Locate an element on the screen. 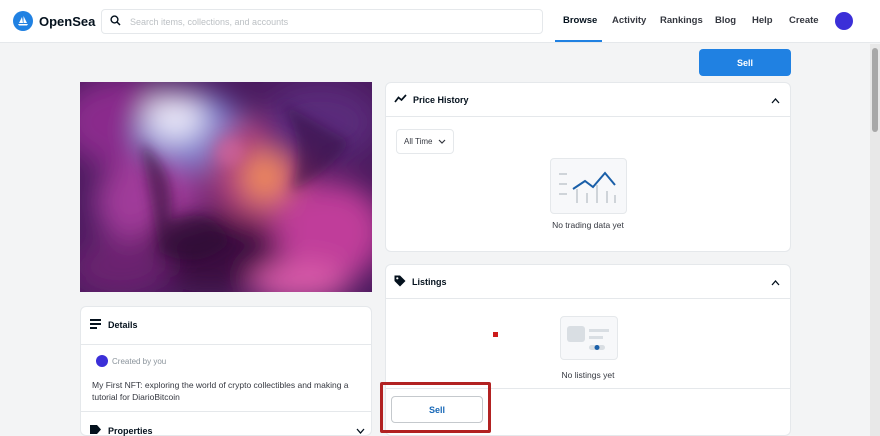 The height and width of the screenshot is (436, 880). account-avatar is located at coordinates (844, 21).